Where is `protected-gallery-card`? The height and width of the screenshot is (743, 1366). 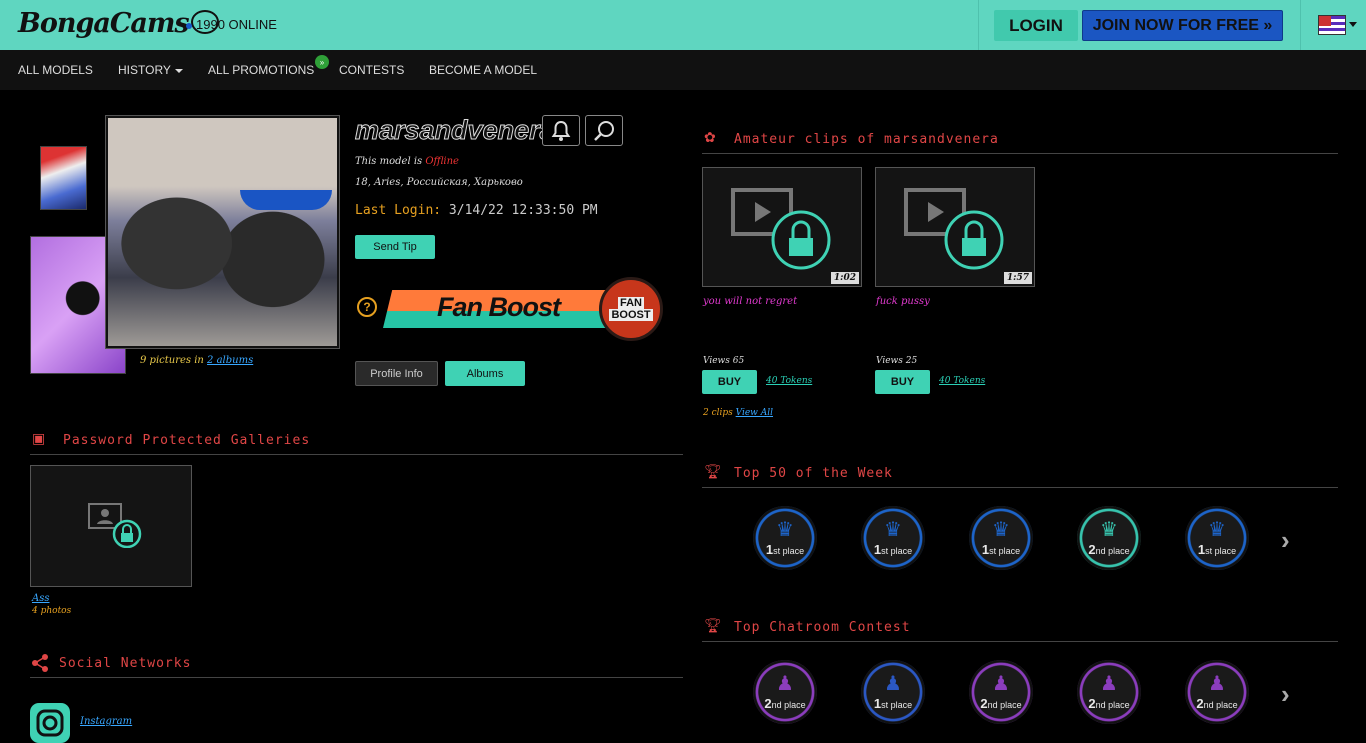
protected-gallery-card is located at coordinates (111, 526).